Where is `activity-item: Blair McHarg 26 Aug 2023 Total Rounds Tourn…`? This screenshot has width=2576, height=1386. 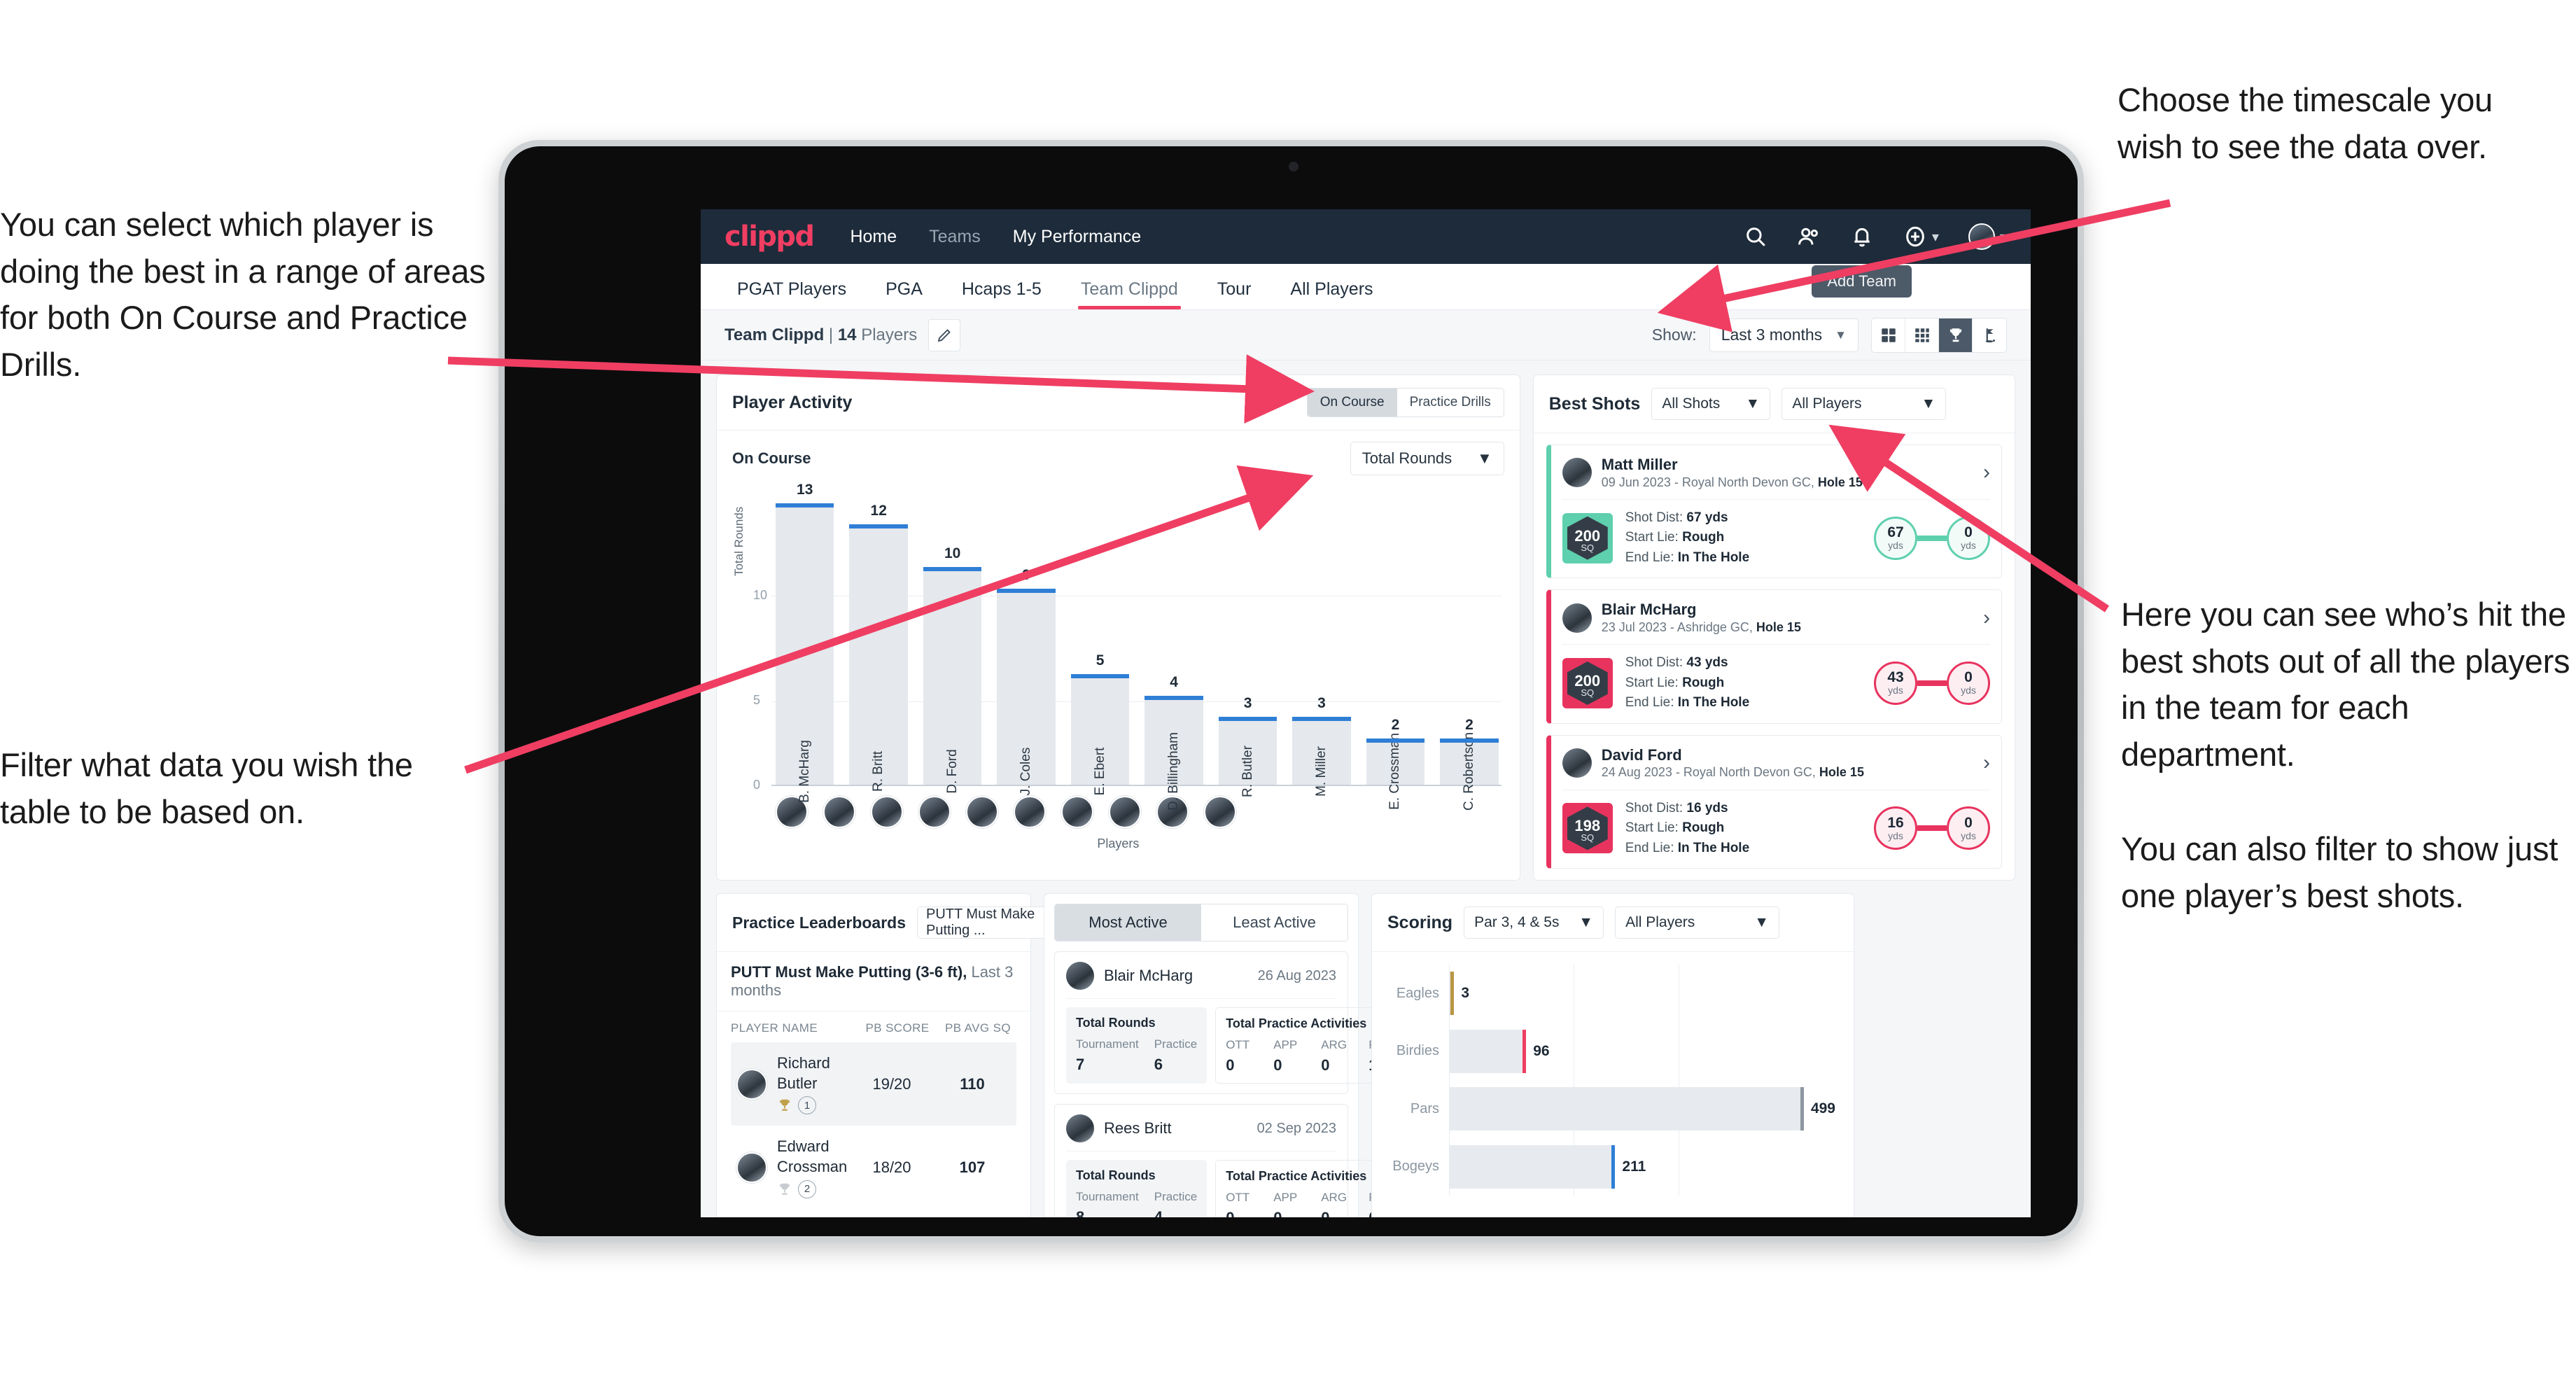
activity-item: Blair McHarg 26 Aug 2023 Total Rounds Tourn… is located at coordinates (1233, 1023).